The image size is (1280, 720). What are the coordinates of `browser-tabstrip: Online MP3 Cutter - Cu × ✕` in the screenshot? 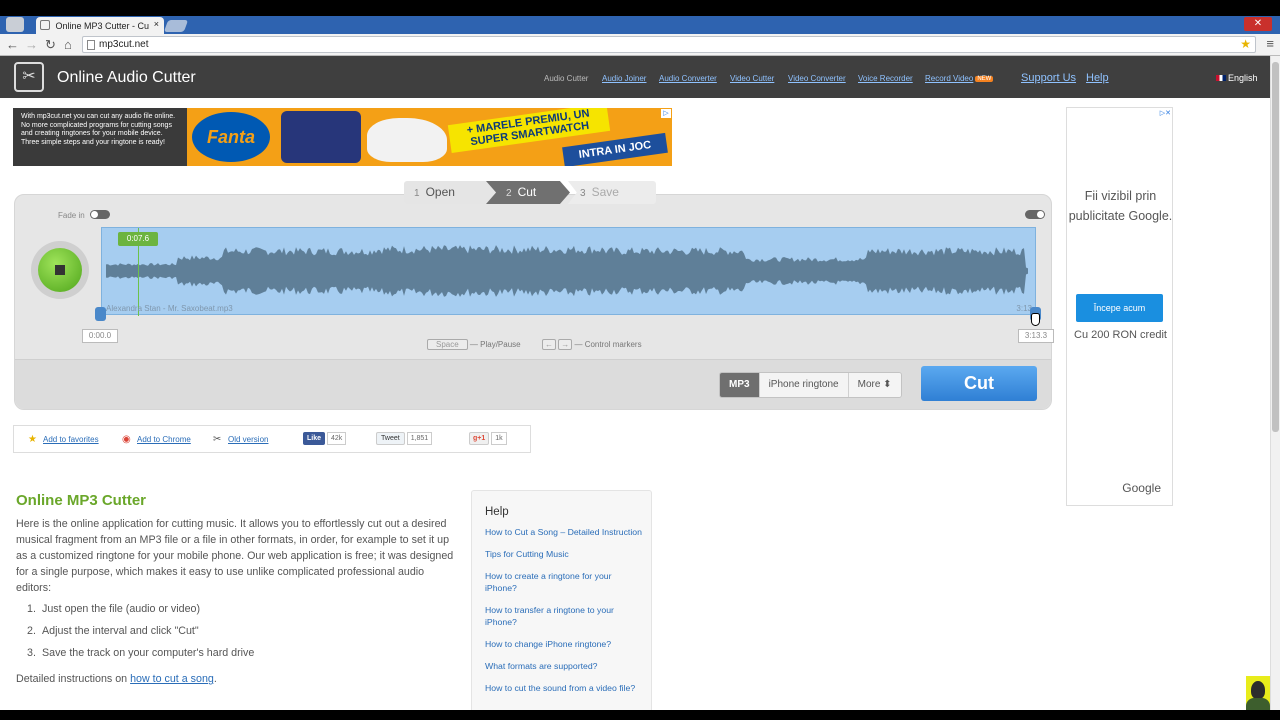 It's located at (640, 25).